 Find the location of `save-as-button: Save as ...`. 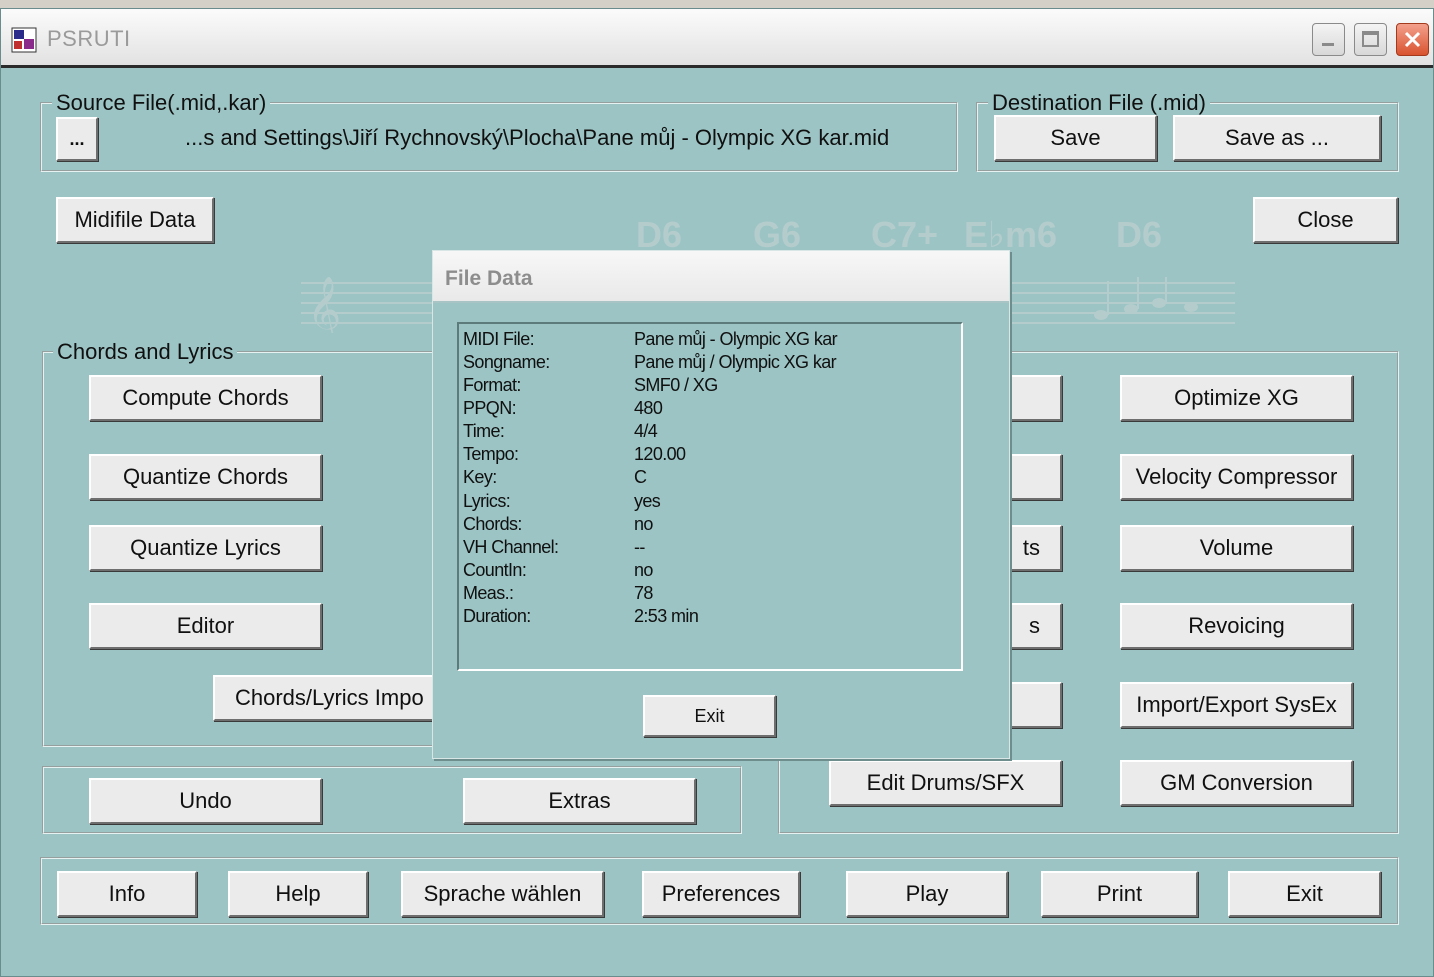

save-as-button: Save as ... is located at coordinates (1277, 138).